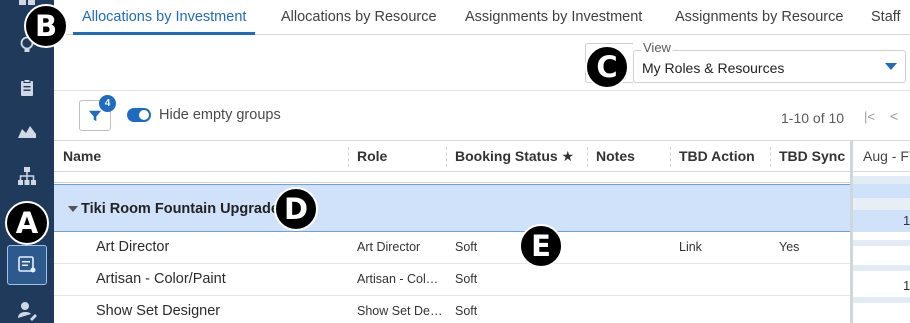  What do you see at coordinates (452, 208) in the screenshot?
I see `group-row: Tiki Room Fountain Upgrade` at bounding box center [452, 208].